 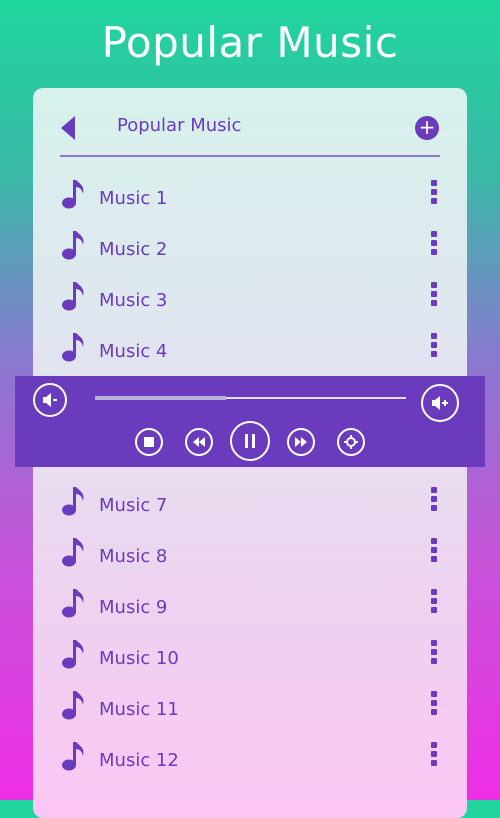 I want to click on list-item: Music 11, so click(x=250, y=712).